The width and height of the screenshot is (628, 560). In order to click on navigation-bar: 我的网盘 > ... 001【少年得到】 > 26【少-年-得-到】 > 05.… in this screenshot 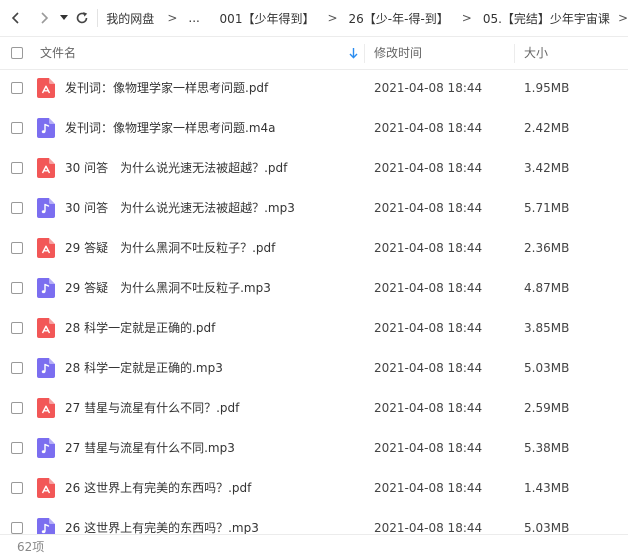, I will do `click(314, 18)`.